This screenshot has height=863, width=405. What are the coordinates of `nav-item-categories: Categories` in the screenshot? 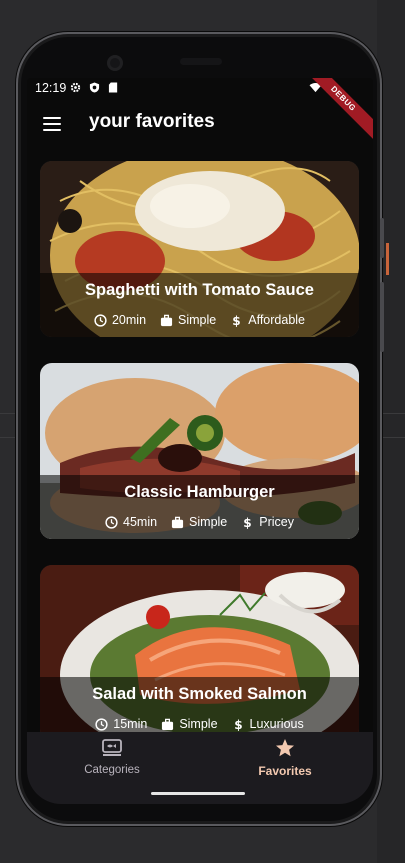 It's located at (112, 757).